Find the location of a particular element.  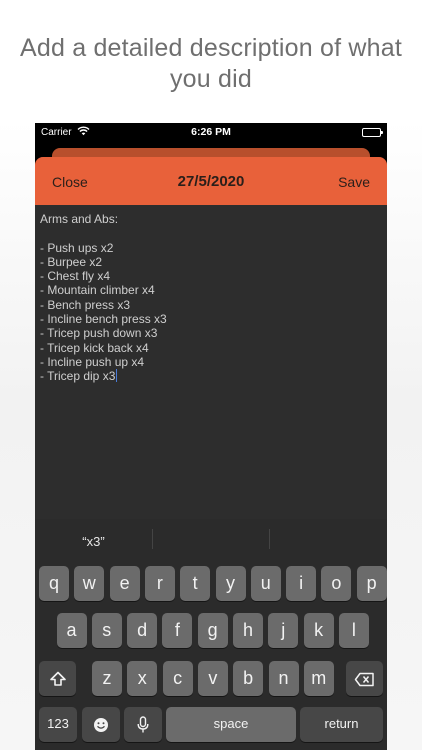

note-line-text: - Incline bench press x3 is located at coordinates (103, 319).